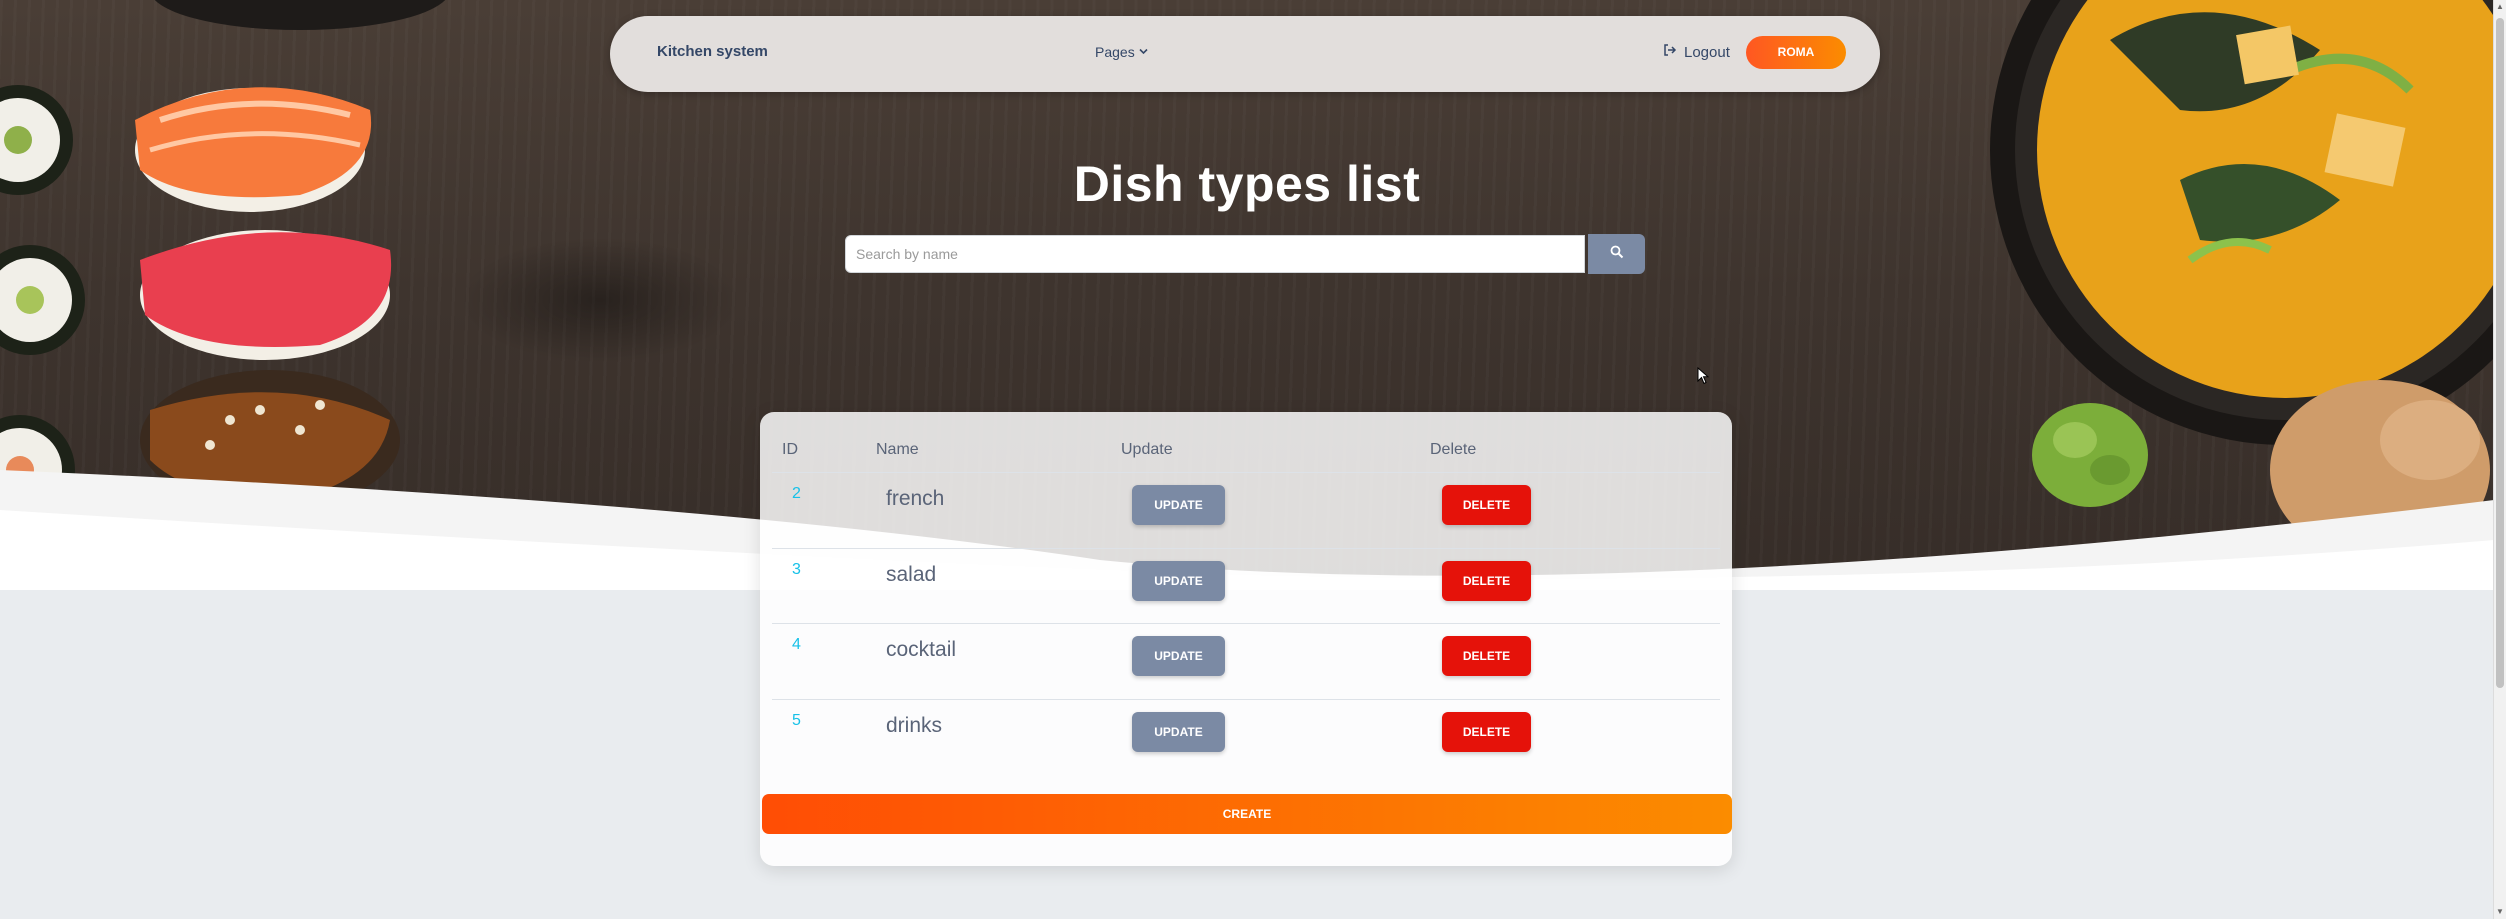 The image size is (2506, 919). I want to click on scrollbar: ▲ ▼, so click(2499, 459).